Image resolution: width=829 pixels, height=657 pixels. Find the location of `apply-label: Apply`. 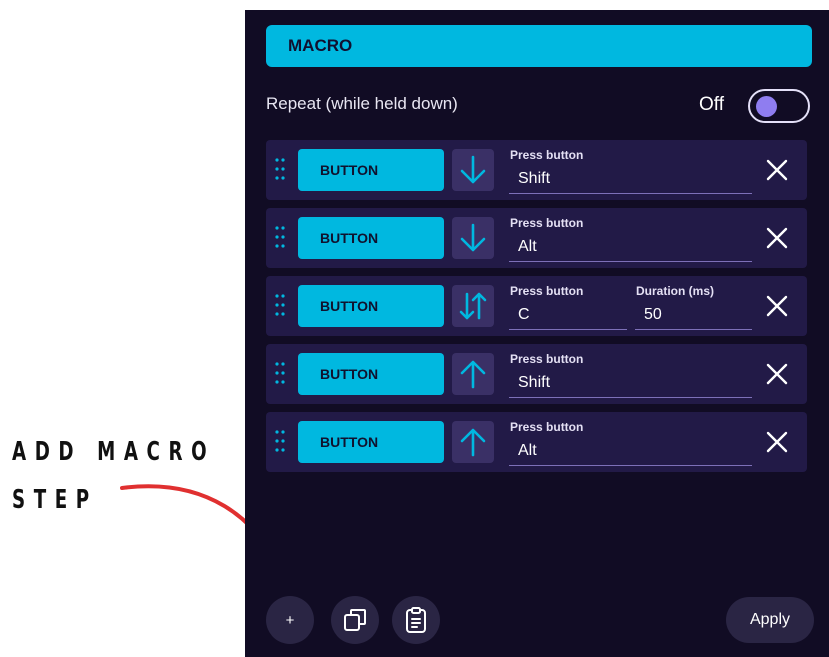

apply-label: Apply is located at coordinates (770, 619).